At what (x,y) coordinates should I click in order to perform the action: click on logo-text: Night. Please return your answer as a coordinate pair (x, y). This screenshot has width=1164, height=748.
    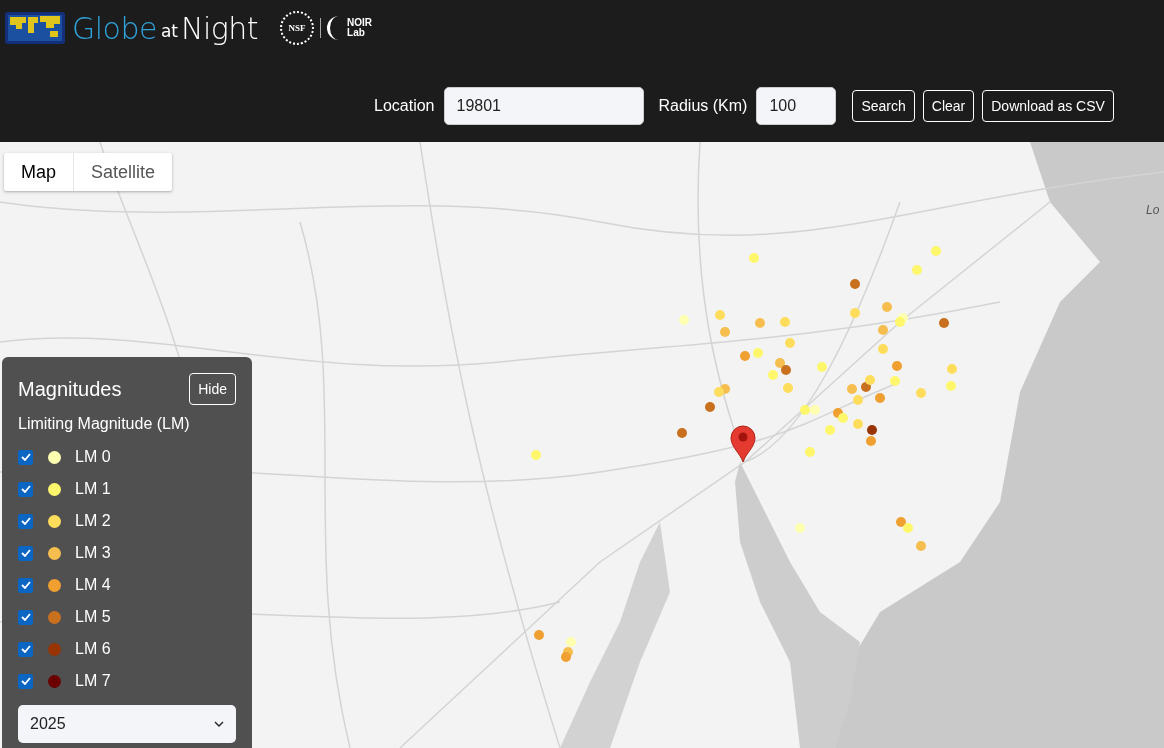
    Looking at the image, I should click on (220, 28).